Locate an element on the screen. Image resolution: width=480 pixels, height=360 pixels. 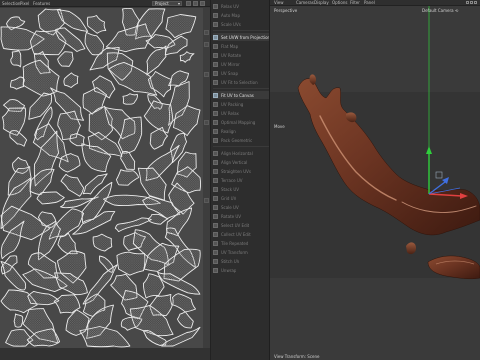
command-item: Realign is located at coordinates (241, 131).